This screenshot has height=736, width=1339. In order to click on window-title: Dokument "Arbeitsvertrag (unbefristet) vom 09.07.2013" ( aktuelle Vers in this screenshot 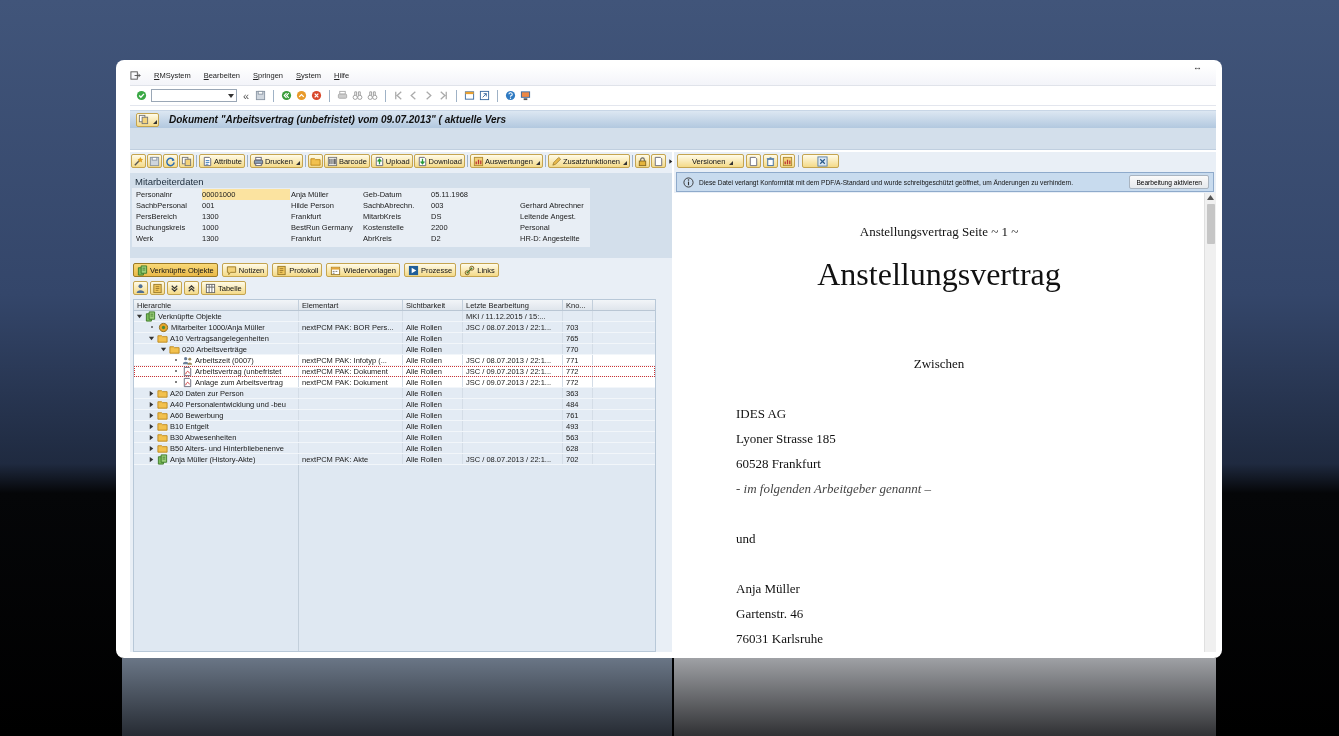, I will do `click(337, 119)`.